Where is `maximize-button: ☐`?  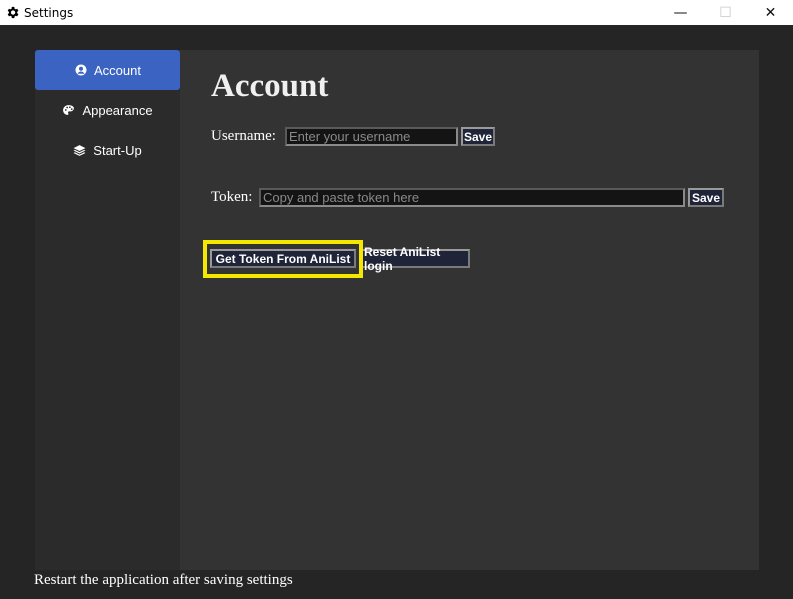 maximize-button: ☐ is located at coordinates (725, 12).